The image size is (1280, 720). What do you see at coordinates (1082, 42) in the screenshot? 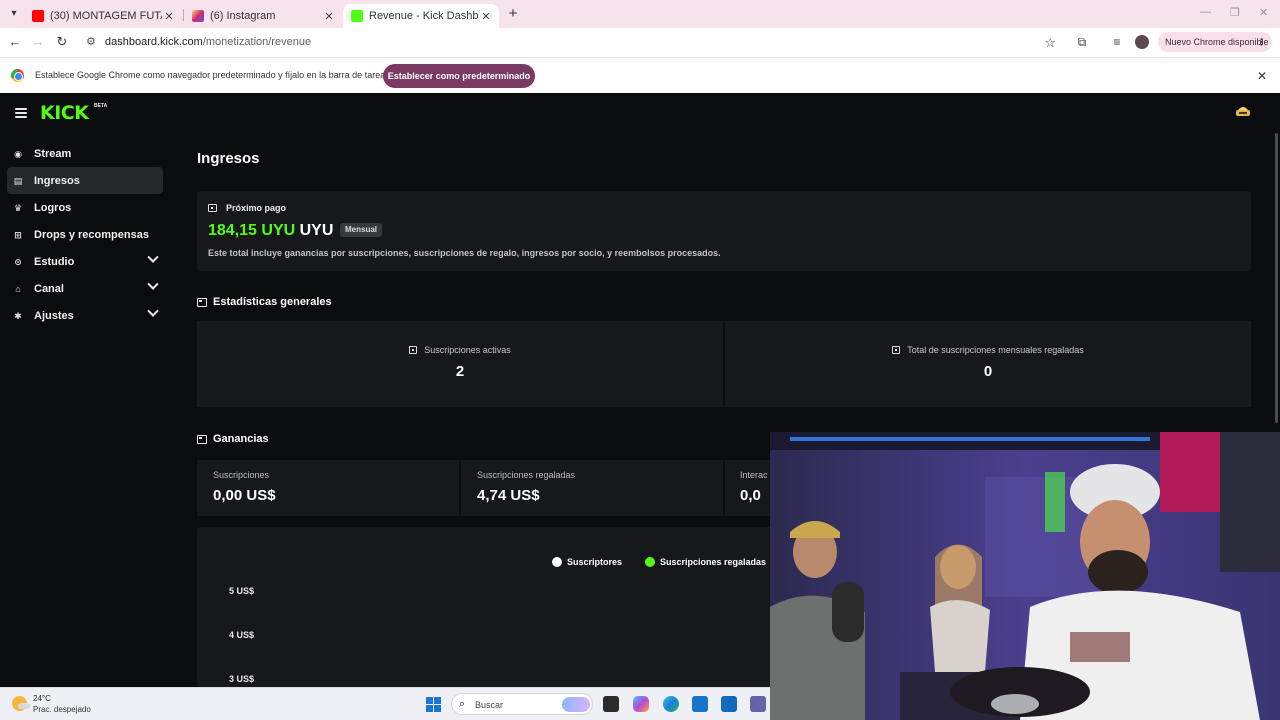
I see `extensions-icon: ⧉` at bounding box center [1082, 42].